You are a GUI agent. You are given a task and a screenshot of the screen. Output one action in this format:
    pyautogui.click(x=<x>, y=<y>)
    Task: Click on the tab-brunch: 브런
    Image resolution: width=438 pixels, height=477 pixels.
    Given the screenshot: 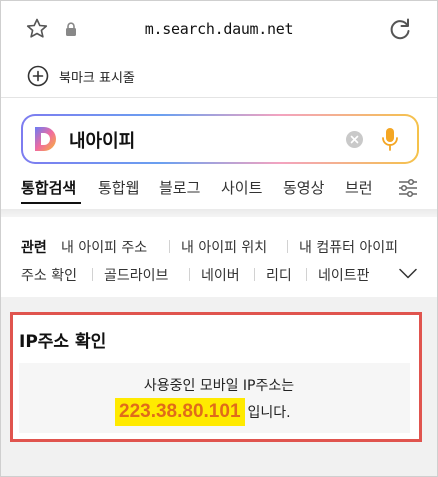 What is the action you would take?
    pyautogui.click(x=359, y=187)
    